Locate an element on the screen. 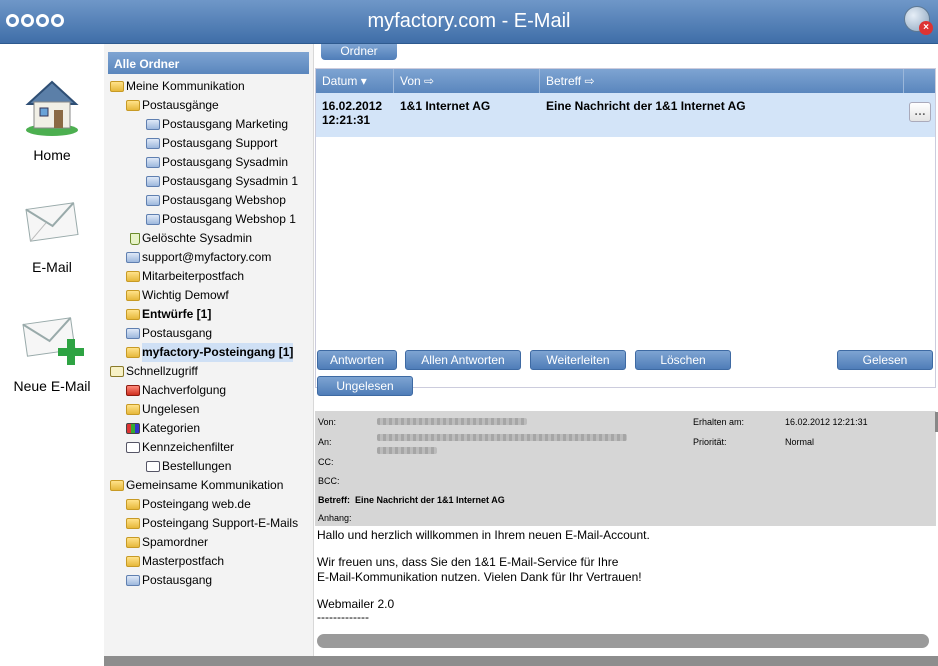 The image size is (938, 666). tree-item-geloeschte-sysadmin: Gelöschte Sysadmin is located at coordinates (210, 238).